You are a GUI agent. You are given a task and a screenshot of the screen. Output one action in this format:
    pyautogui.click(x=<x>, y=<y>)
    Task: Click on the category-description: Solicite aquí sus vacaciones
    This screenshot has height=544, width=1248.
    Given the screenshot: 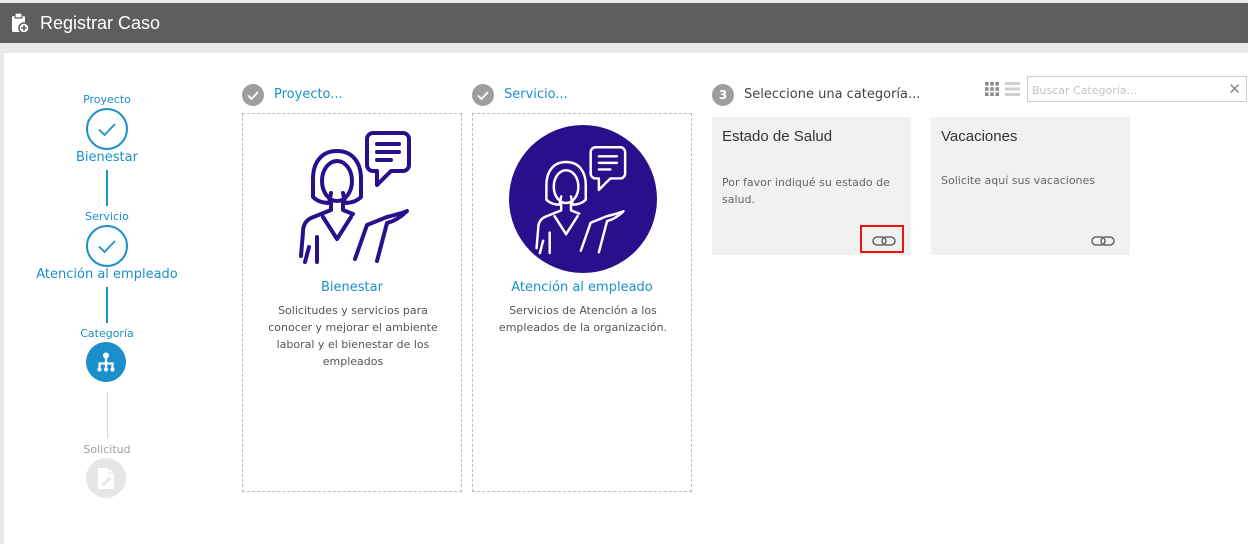 What is the action you would take?
    pyautogui.click(x=1018, y=180)
    